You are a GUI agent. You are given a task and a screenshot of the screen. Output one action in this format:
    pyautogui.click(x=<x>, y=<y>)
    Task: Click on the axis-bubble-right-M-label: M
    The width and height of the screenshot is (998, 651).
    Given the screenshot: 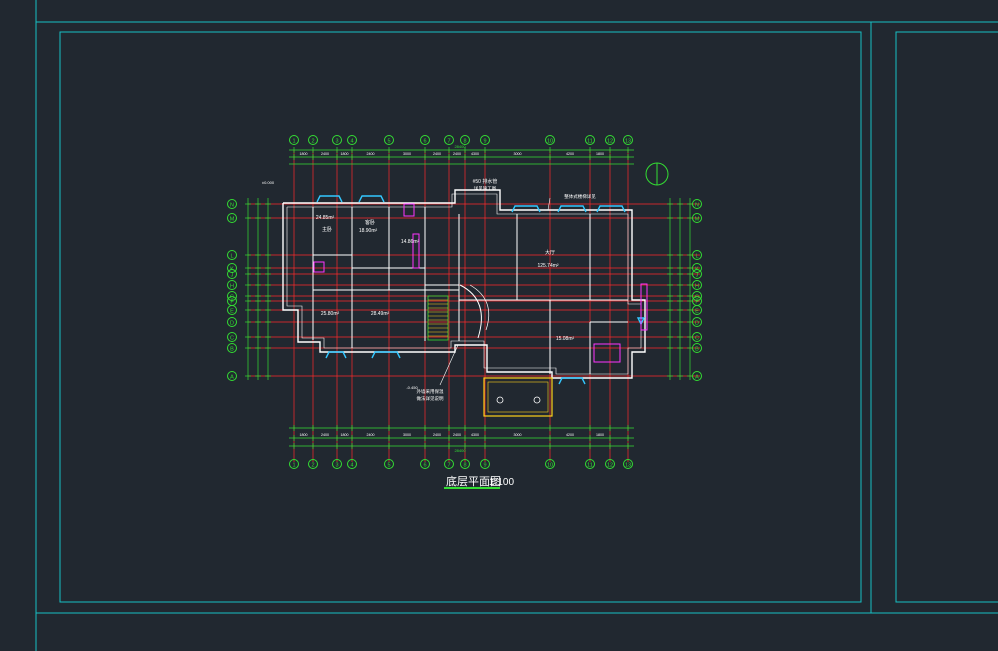 What is the action you would take?
    pyautogui.click(x=697, y=220)
    